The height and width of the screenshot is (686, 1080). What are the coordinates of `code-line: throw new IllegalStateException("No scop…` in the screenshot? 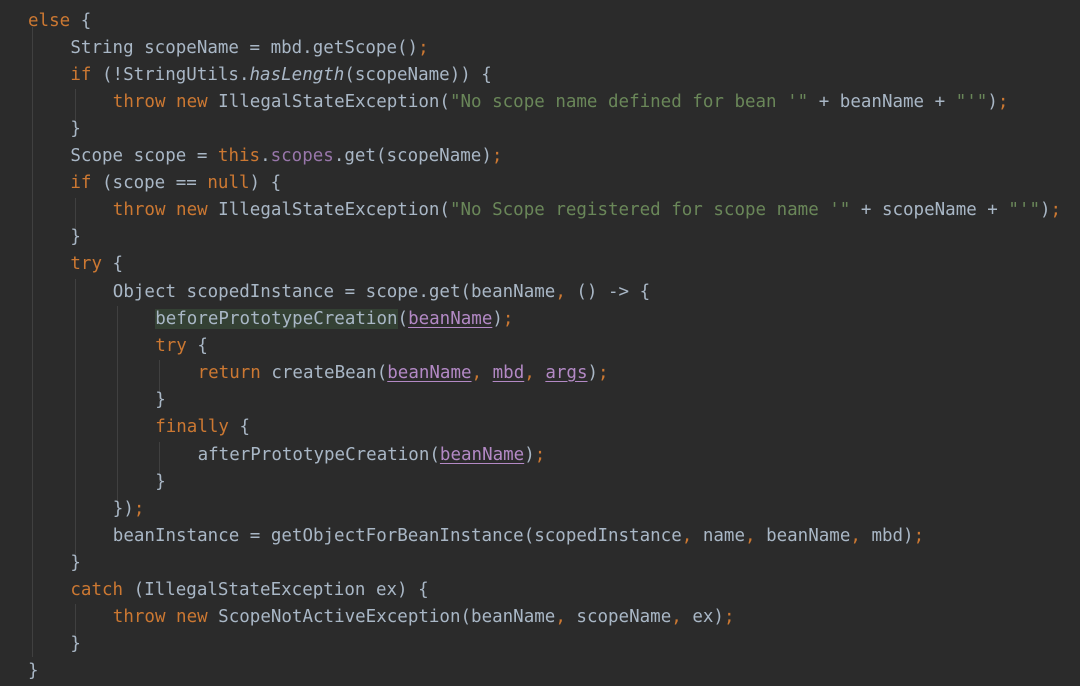 It's located at (561, 102).